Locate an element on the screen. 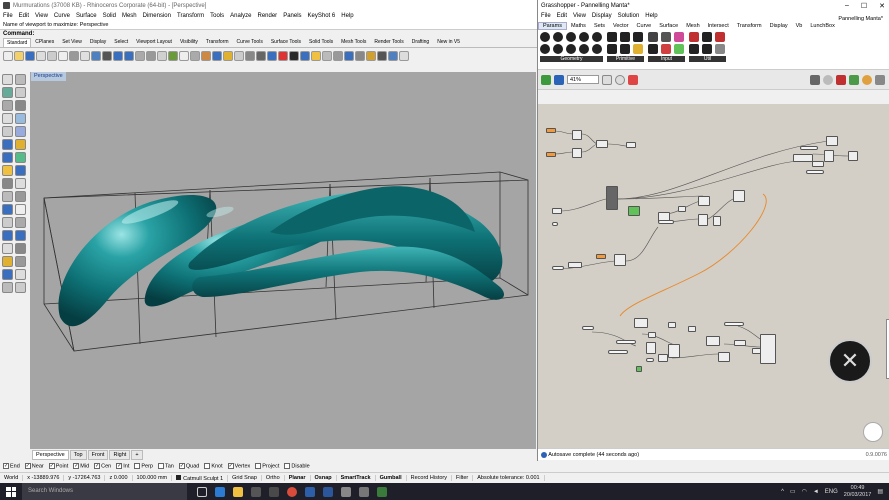 The image size is (889, 500). left-tool-20-icon is located at coordinates (20, 196).